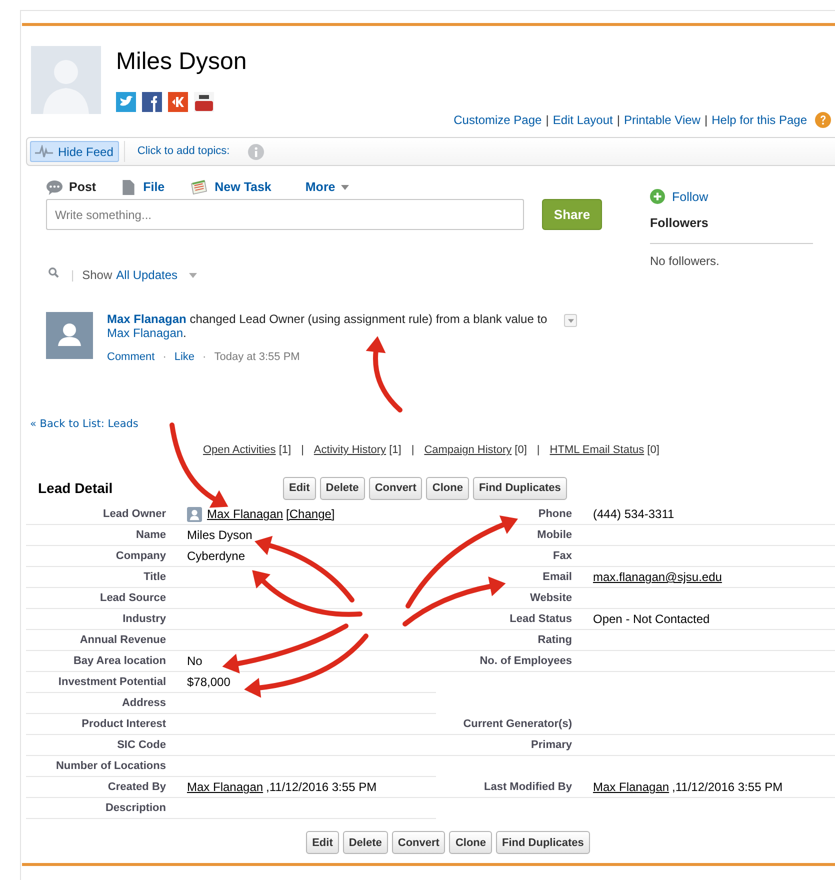  What do you see at coordinates (152, 102) in the screenshot?
I see `facebook-icon` at bounding box center [152, 102].